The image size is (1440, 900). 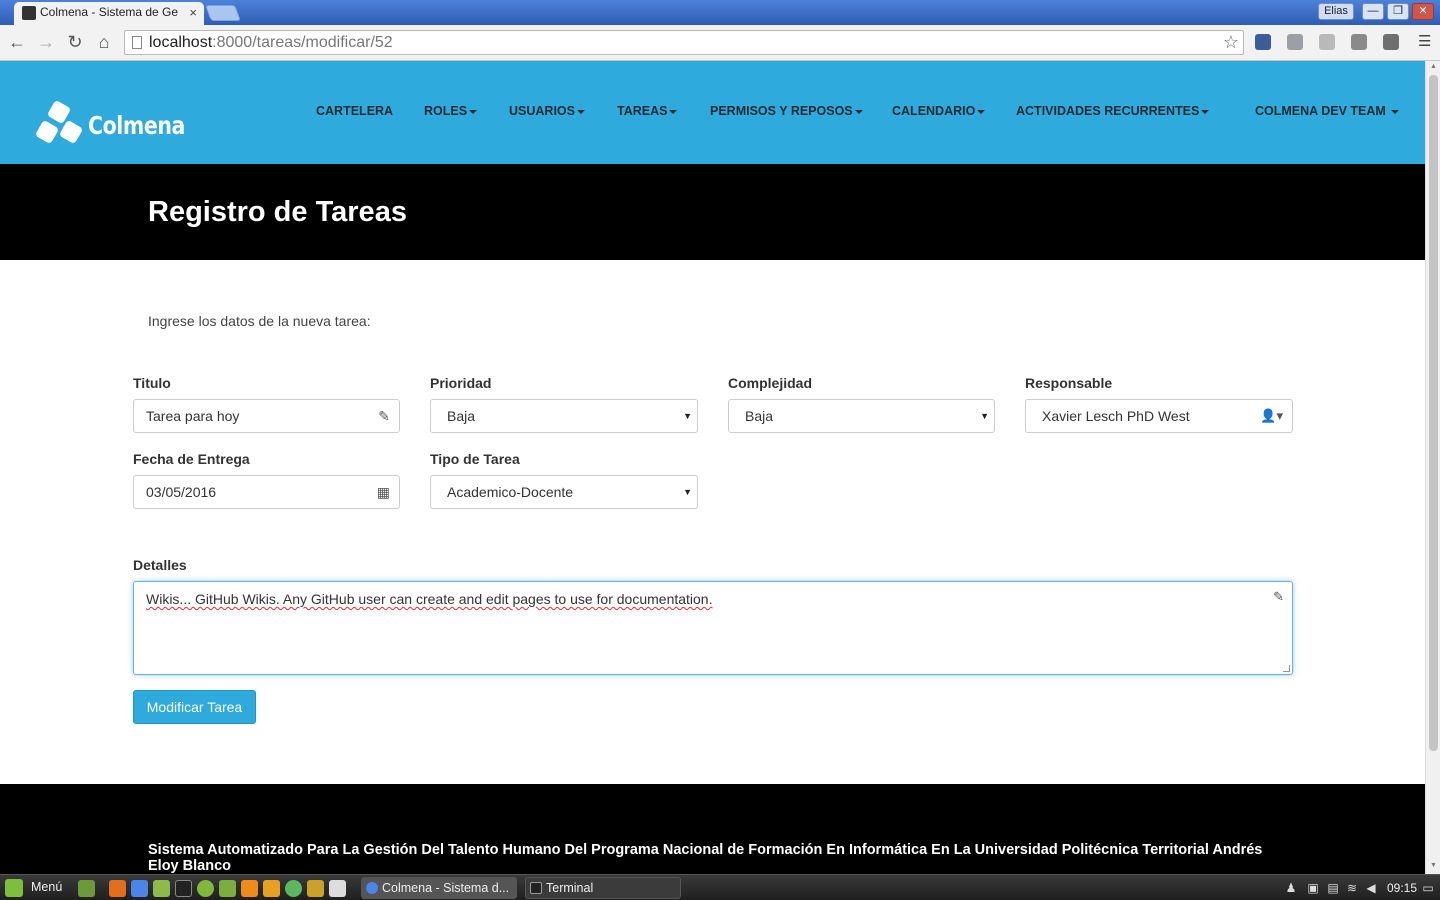 What do you see at coordinates (161, 888) in the screenshot?
I see `files-icon` at bounding box center [161, 888].